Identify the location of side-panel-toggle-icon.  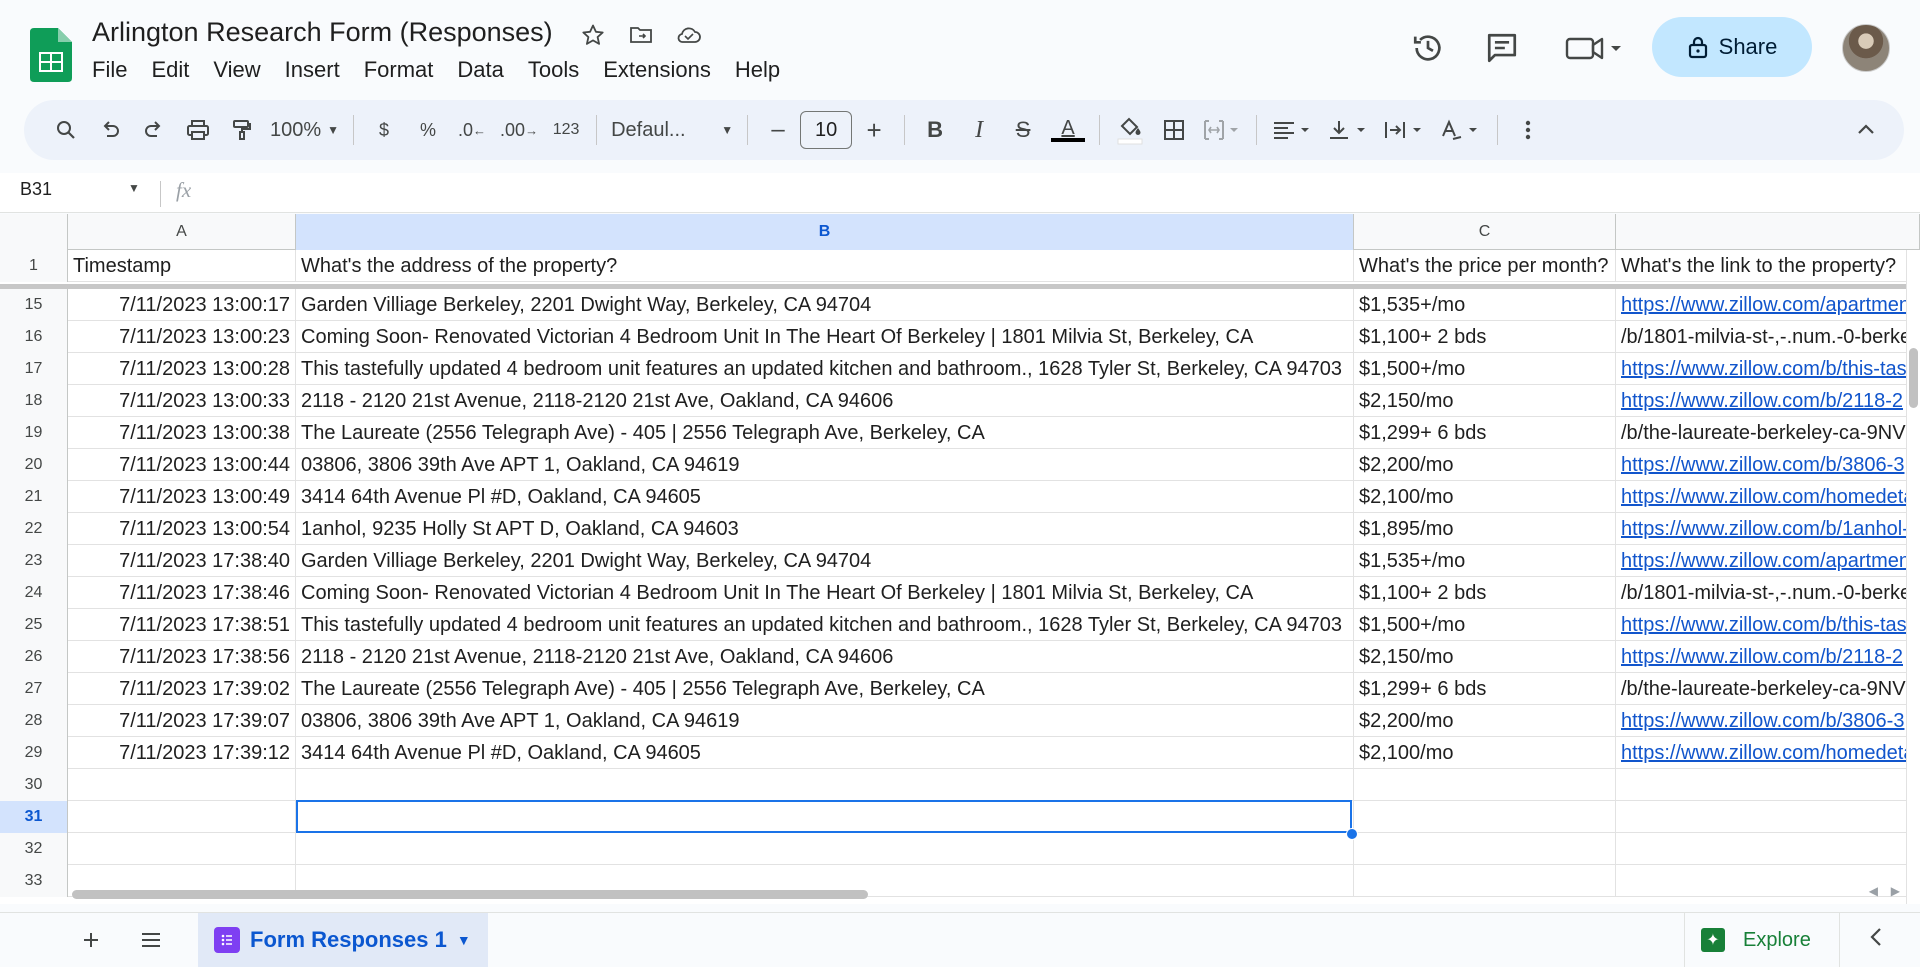
(1876, 940).